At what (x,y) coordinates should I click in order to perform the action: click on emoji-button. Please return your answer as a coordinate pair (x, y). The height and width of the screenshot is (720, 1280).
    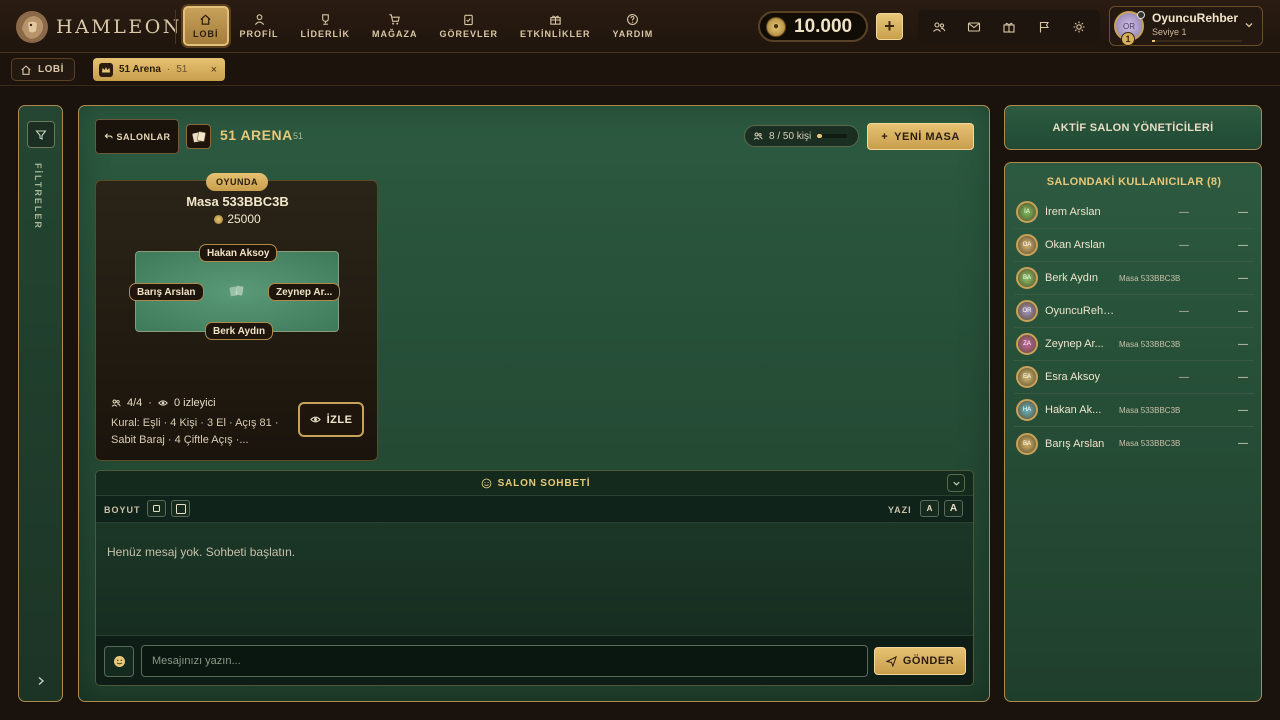
    Looking at the image, I should click on (119, 661).